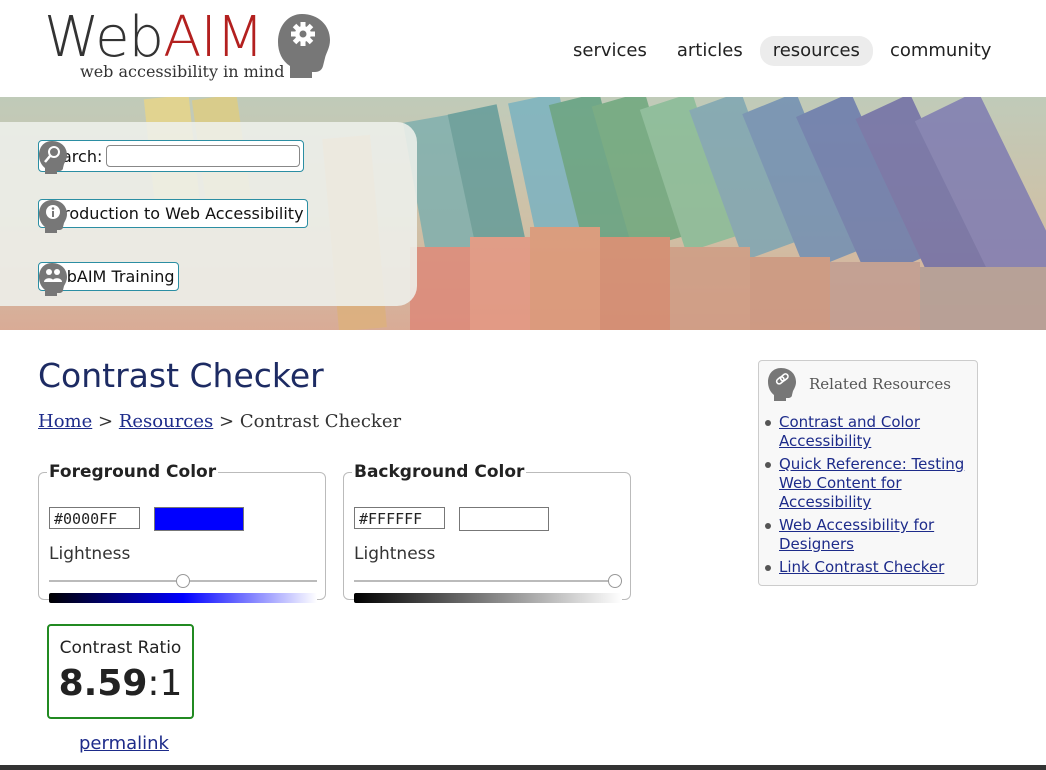 This screenshot has height=770, width=1046. I want to click on search-input, so click(203, 156).